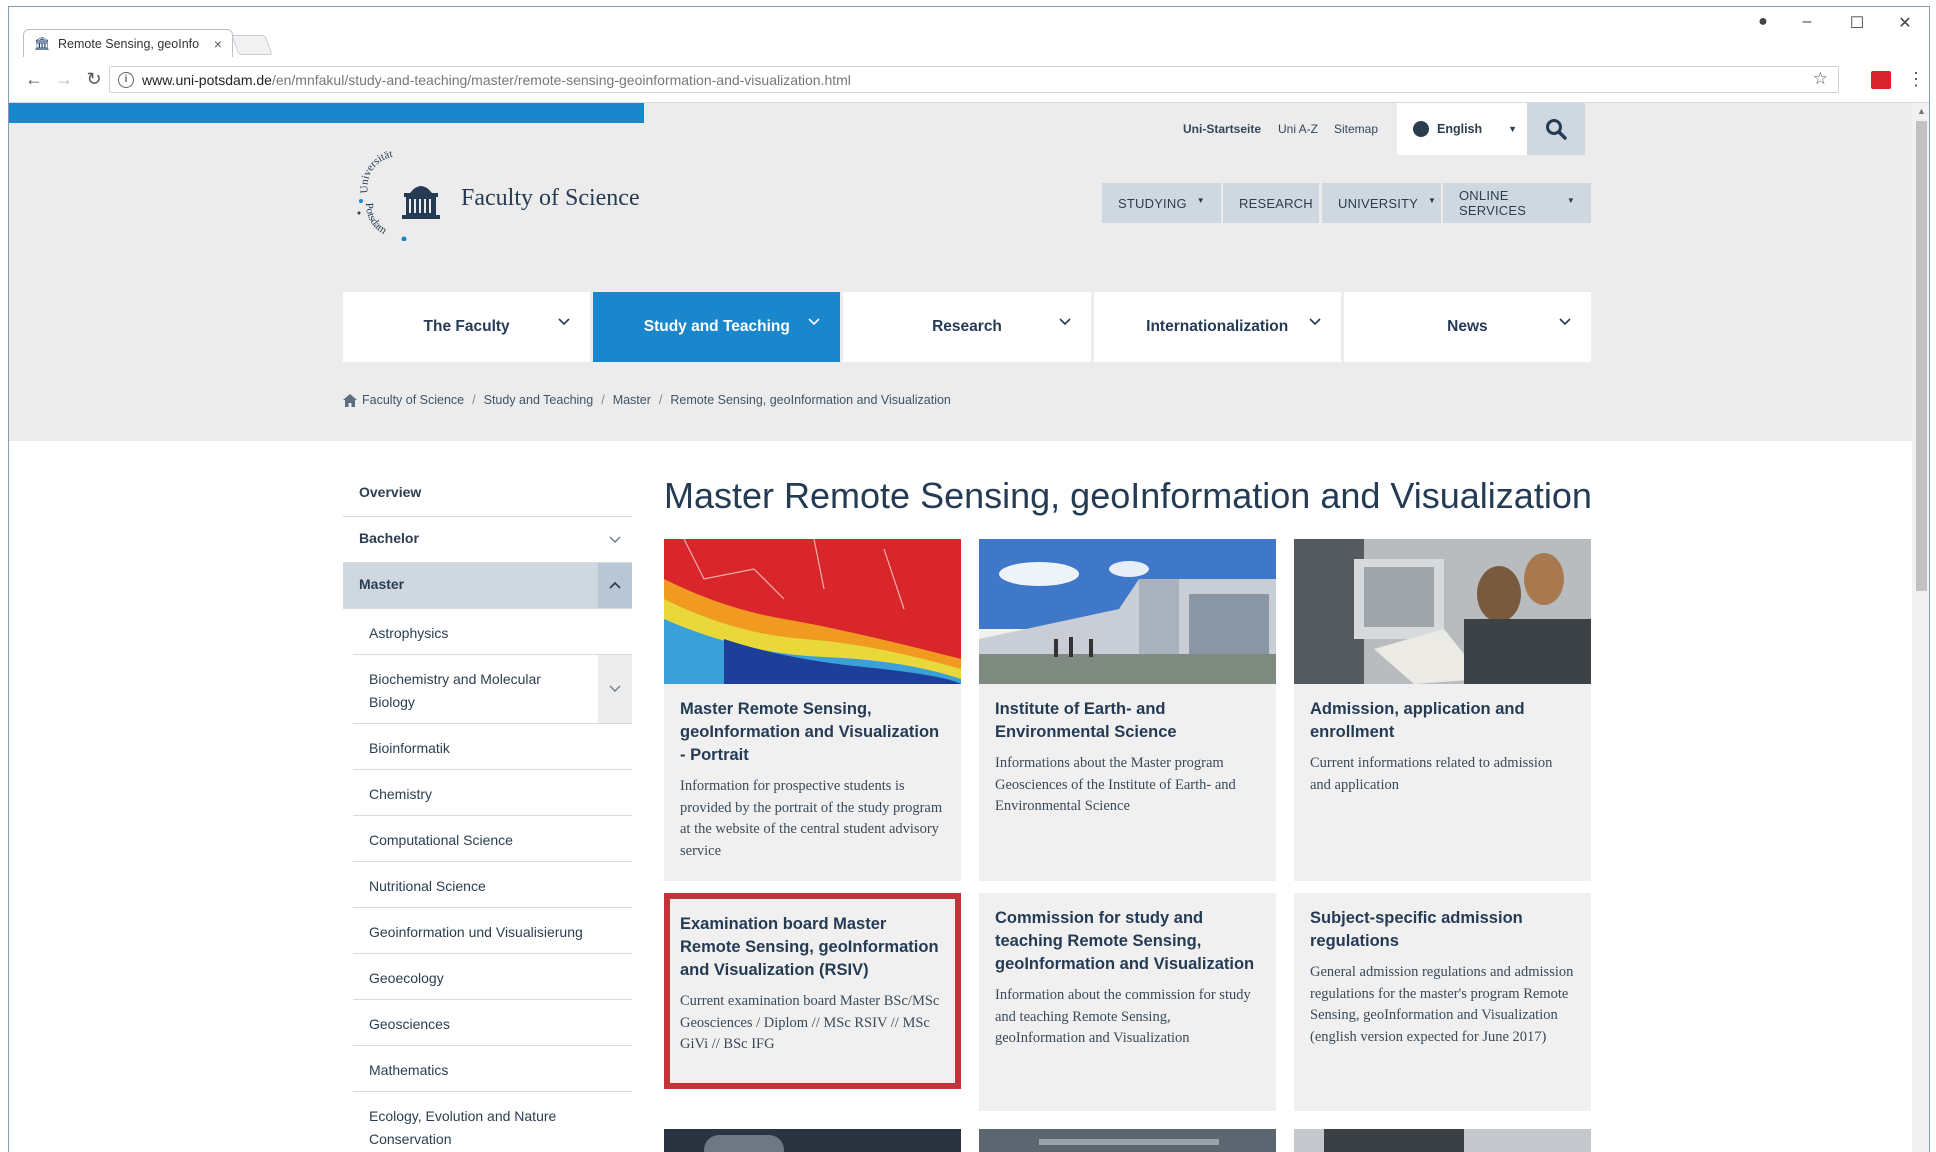  What do you see at coordinates (717, 327) in the screenshot?
I see `nav-study-and-teaching: Study and Teaching` at bounding box center [717, 327].